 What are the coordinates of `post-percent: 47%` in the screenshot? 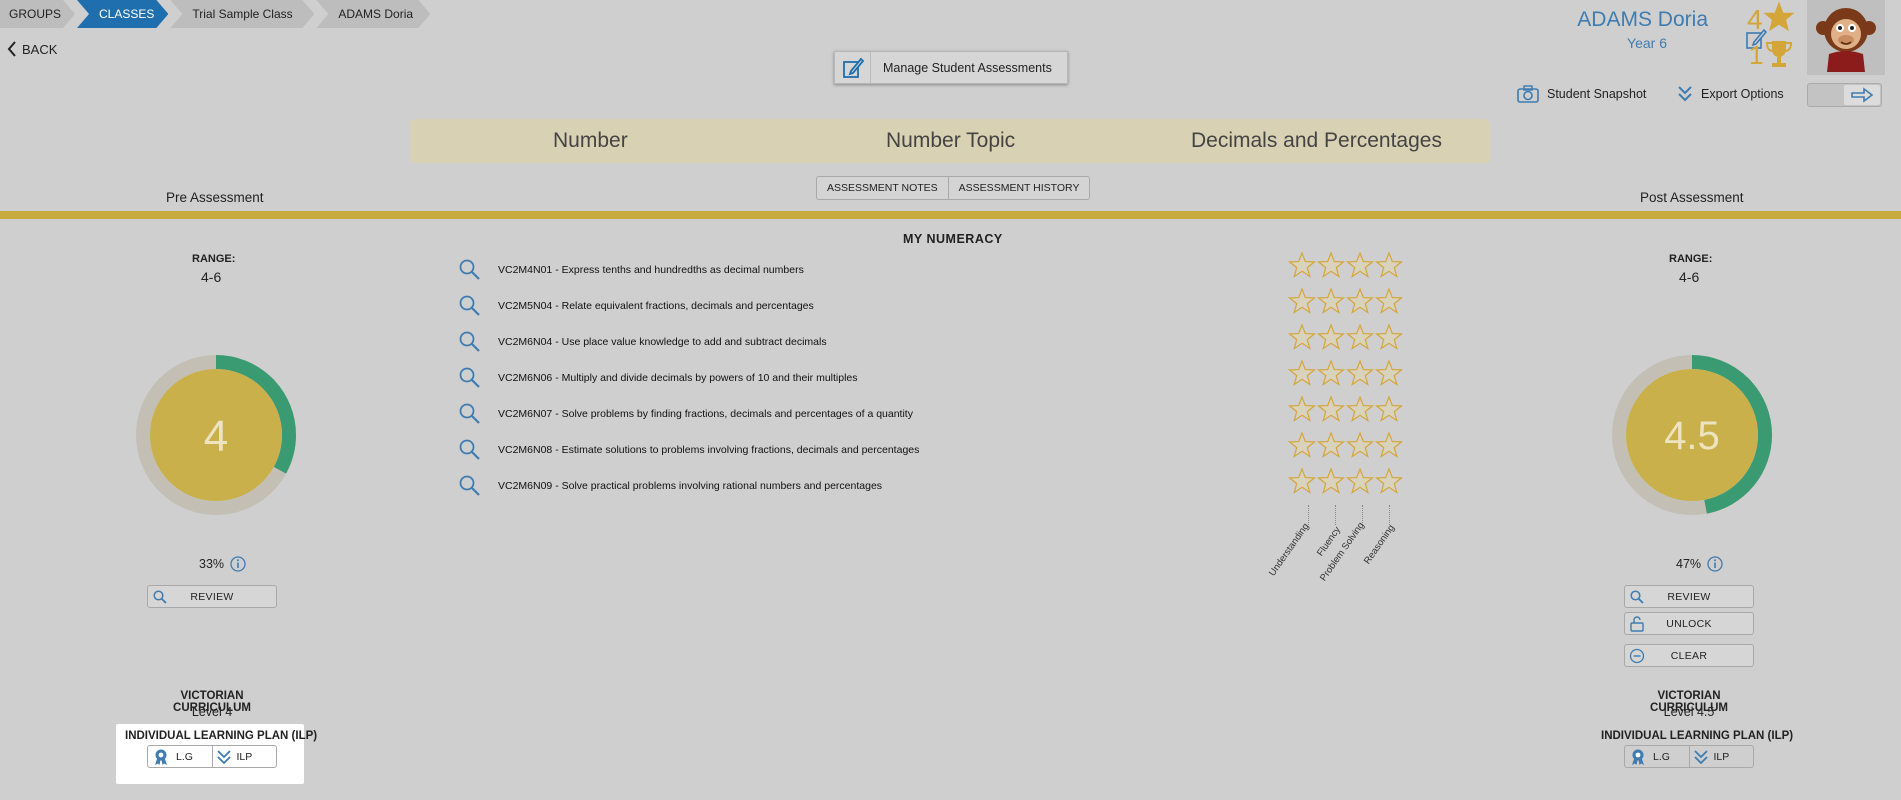 It's located at (1699, 564).